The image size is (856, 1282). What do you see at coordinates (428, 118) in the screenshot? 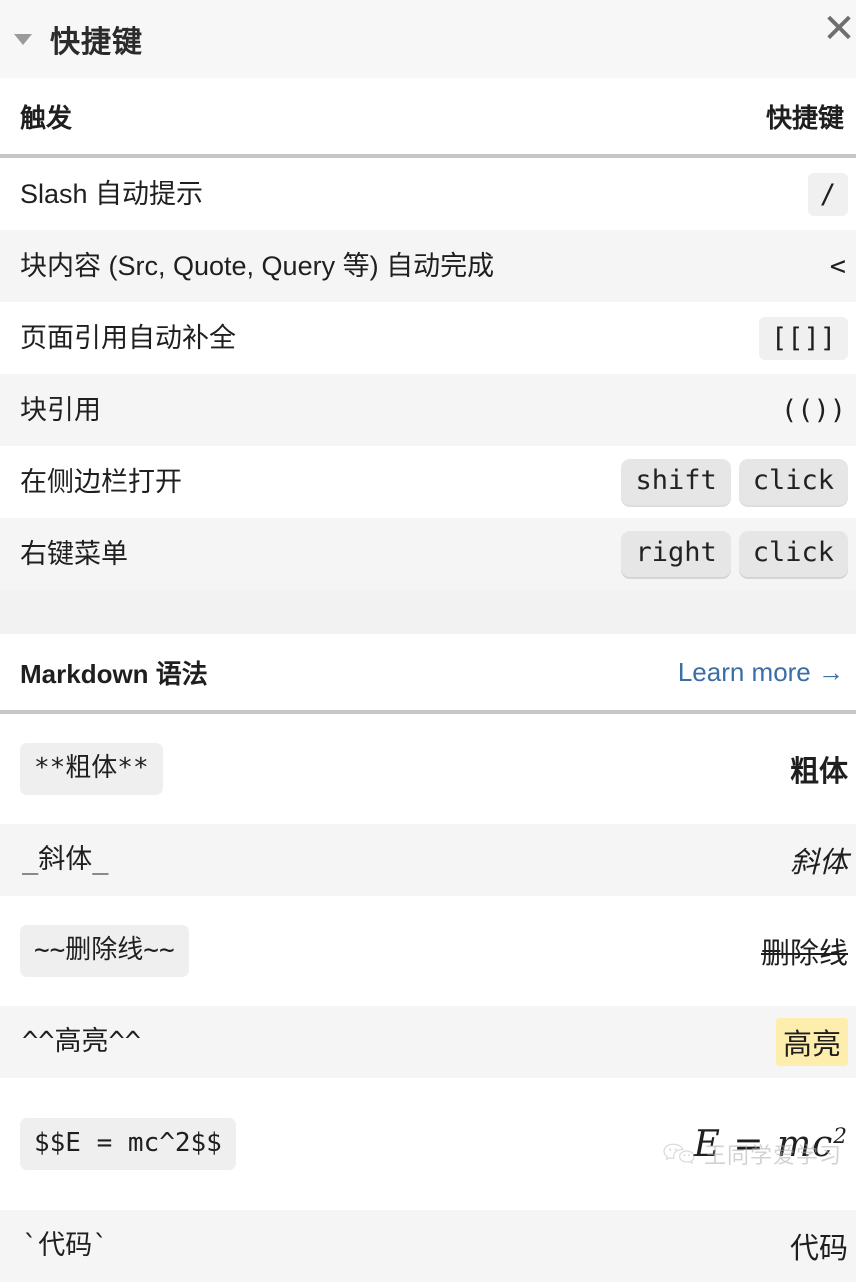
I see `shortcuts-table-header: 触发 快捷键` at bounding box center [428, 118].